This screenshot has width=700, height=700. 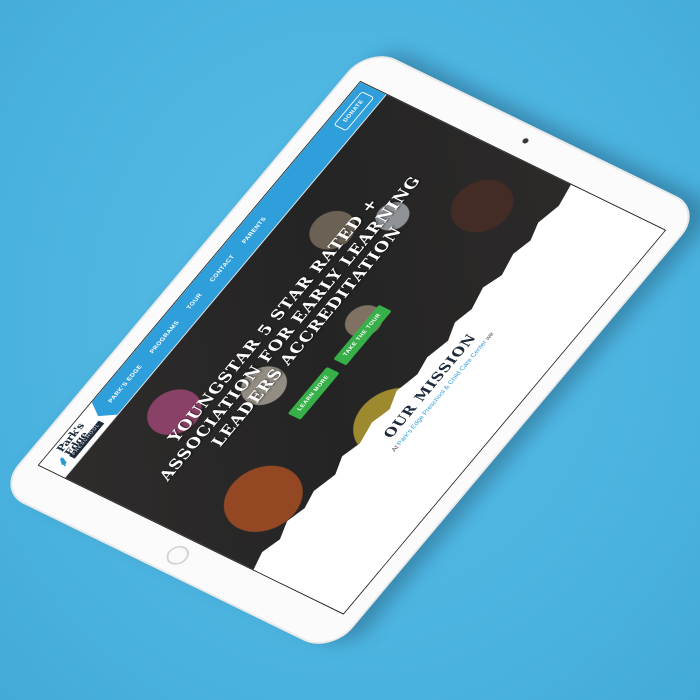 I want to click on mission-text-suffix: we, so click(x=489, y=337).